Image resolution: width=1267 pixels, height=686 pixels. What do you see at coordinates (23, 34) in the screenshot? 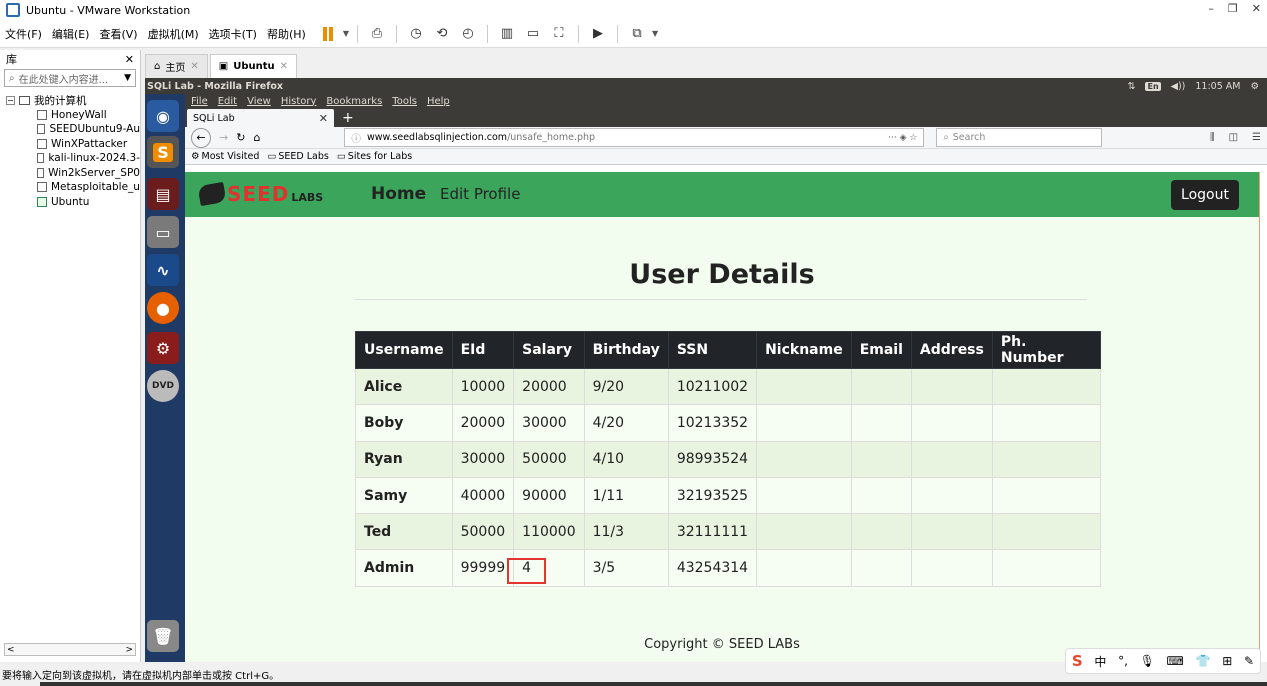
I see `menu-file: 文件(F)` at bounding box center [23, 34].